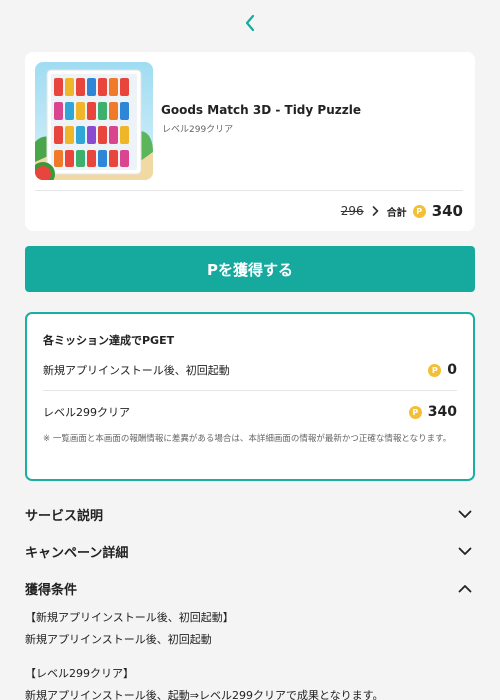  I want to click on condition-heading: 【レベル299クリア】, so click(79, 673).